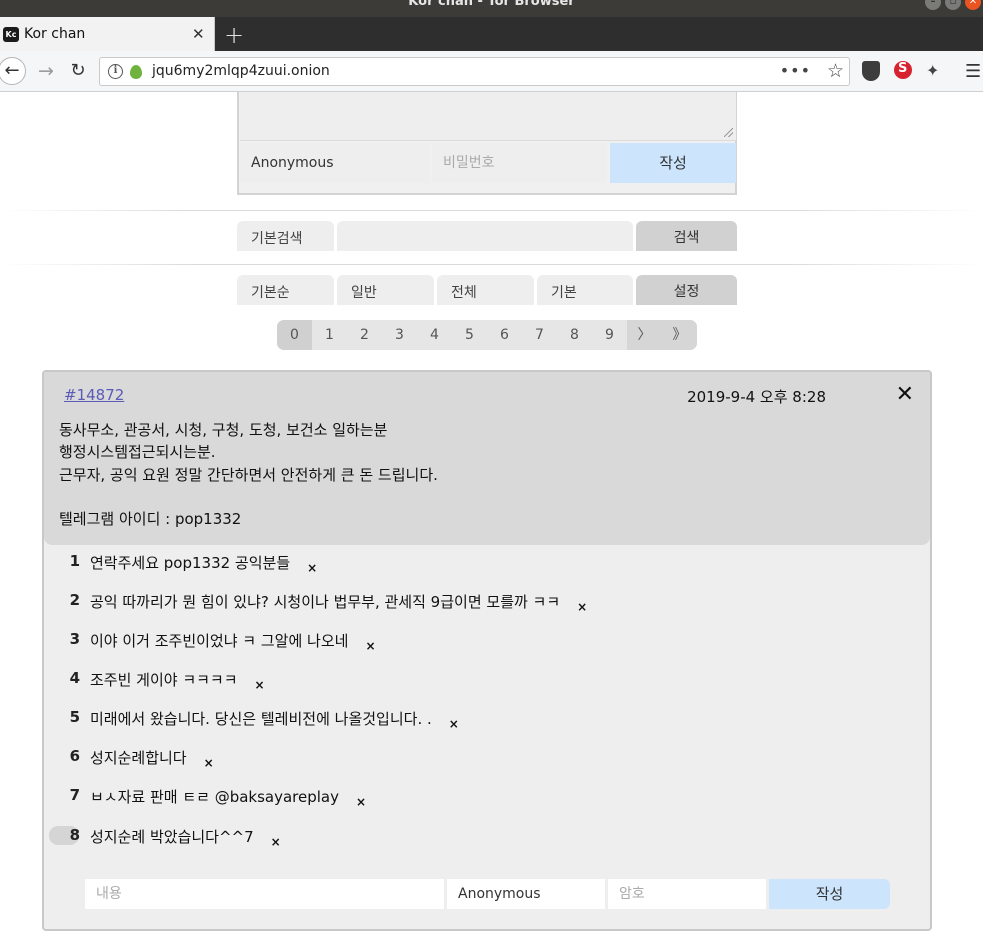  Describe the element at coordinates (11, 34) in the screenshot. I see `korchan-favicon-icon: Kc` at that location.